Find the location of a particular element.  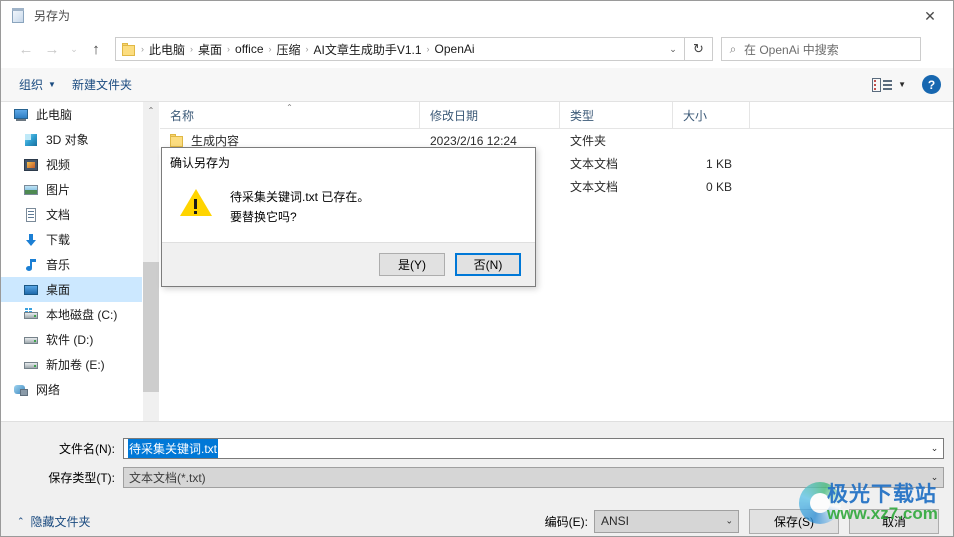

sidebar-item-label: 新加卷 (E:) is located at coordinates (75, 365).